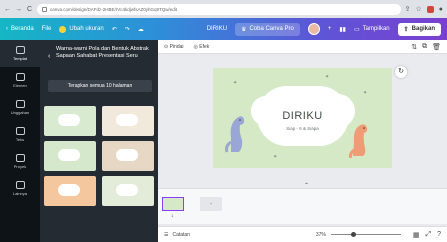  Describe the element at coordinates (44, 9) in the screenshot. I see `lock-icon` at that location.